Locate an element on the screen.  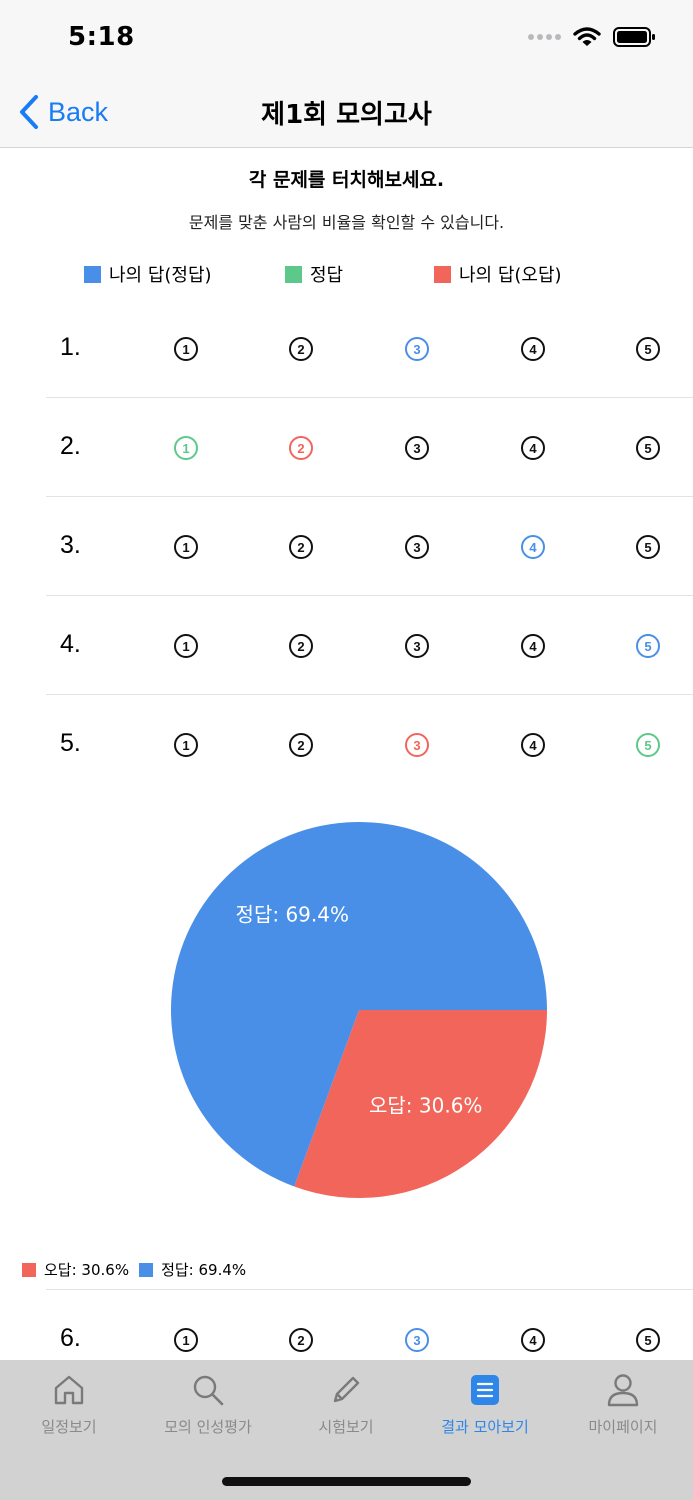
legend-correct-answer: 정답 is located at coordinates (314, 274).